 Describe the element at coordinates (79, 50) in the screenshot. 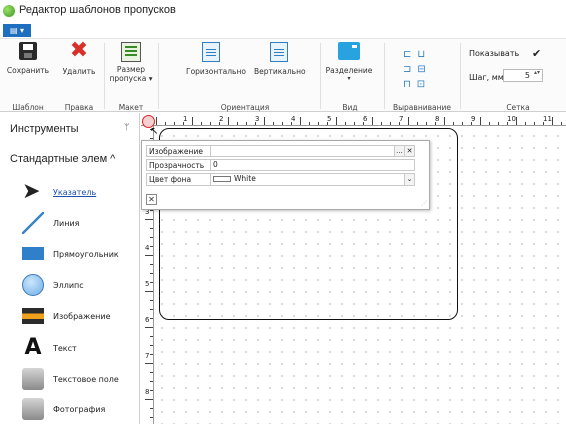

I see `delete-icon: ✖` at that location.